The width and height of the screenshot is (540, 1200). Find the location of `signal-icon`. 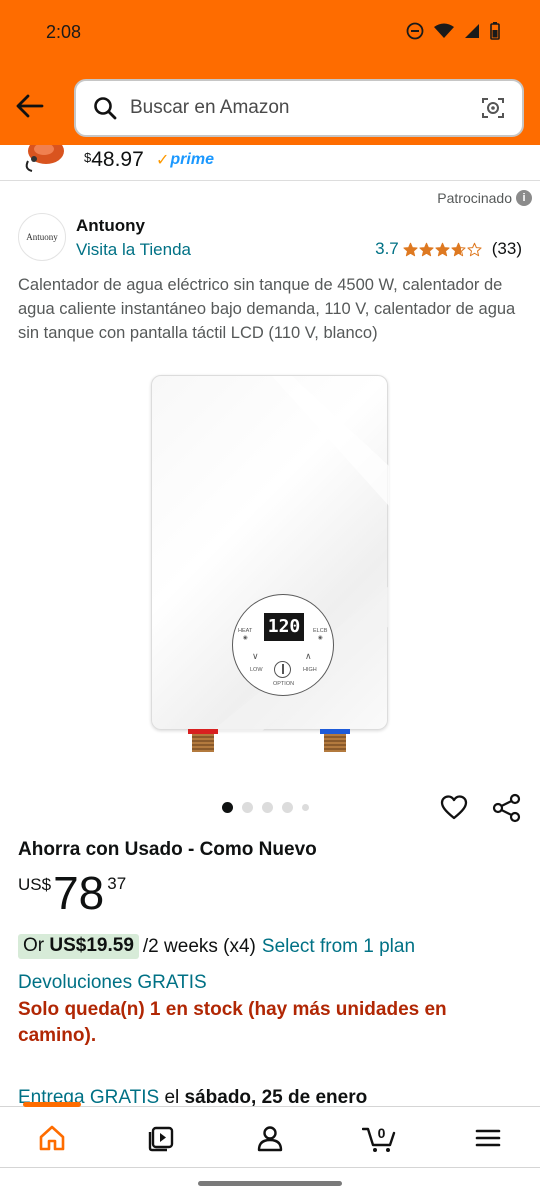

signal-icon is located at coordinates (472, 31).